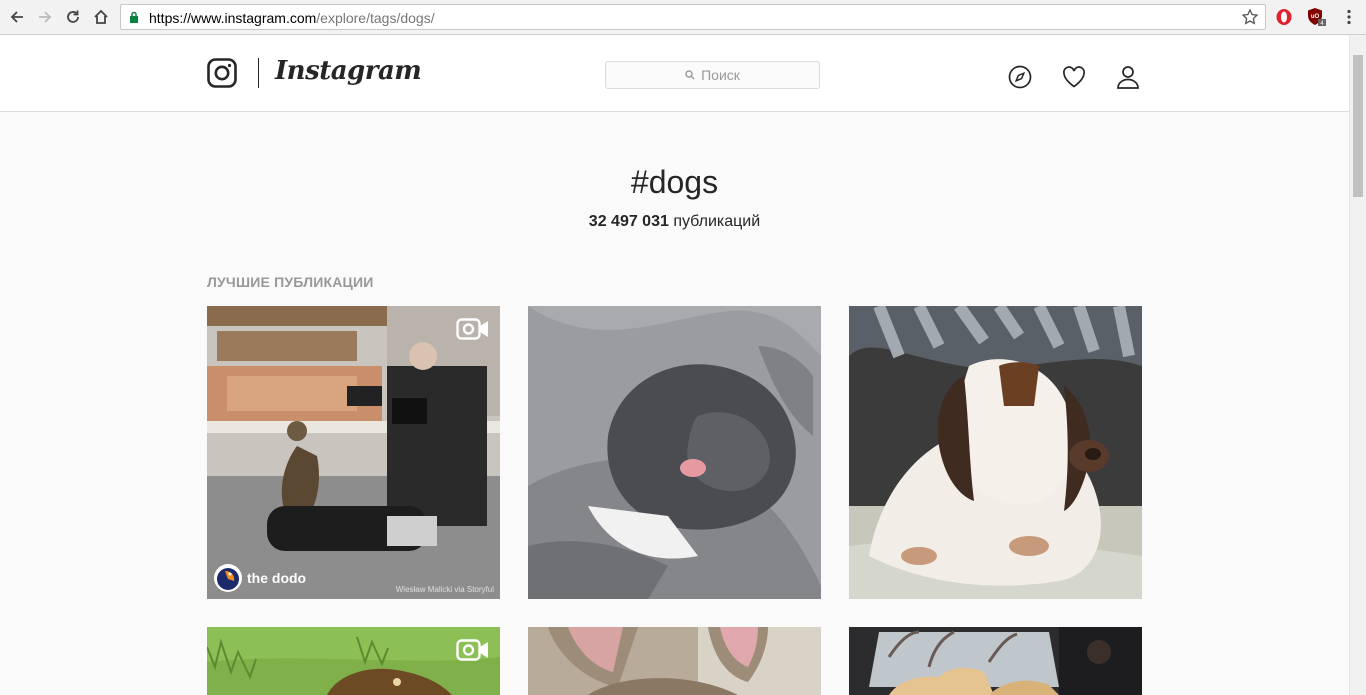  I want to click on post-image-street-musician-dog, so click(353, 452).